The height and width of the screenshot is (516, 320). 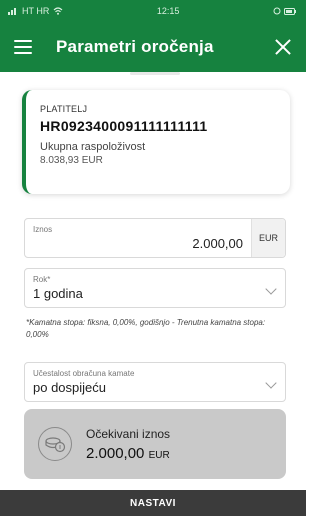 I want to click on coins-icon, so click(x=55, y=444).